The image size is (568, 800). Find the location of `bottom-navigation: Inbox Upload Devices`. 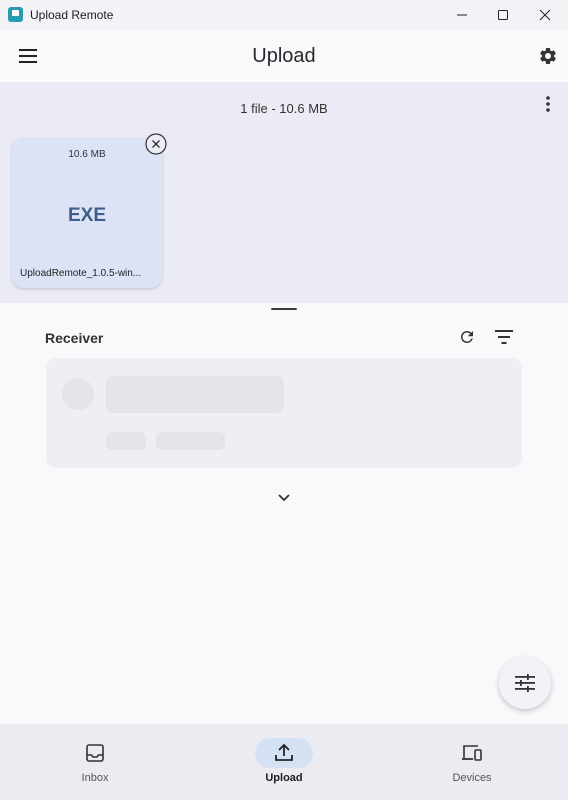

bottom-navigation: Inbox Upload Devices is located at coordinates (284, 762).